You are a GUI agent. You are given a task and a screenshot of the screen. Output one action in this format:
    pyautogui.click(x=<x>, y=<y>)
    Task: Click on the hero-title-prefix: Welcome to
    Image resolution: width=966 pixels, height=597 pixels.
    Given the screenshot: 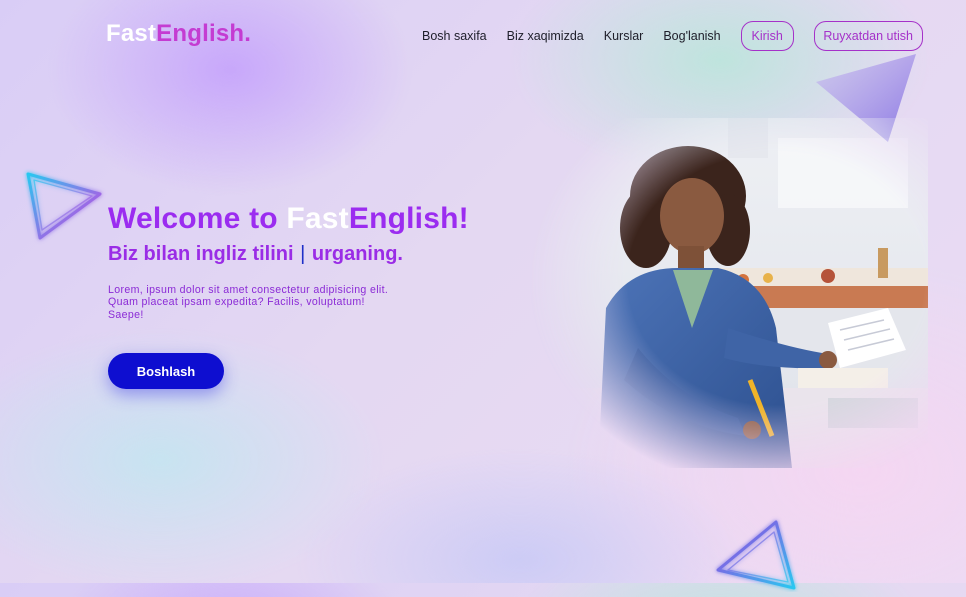 What is the action you would take?
    pyautogui.click(x=197, y=218)
    